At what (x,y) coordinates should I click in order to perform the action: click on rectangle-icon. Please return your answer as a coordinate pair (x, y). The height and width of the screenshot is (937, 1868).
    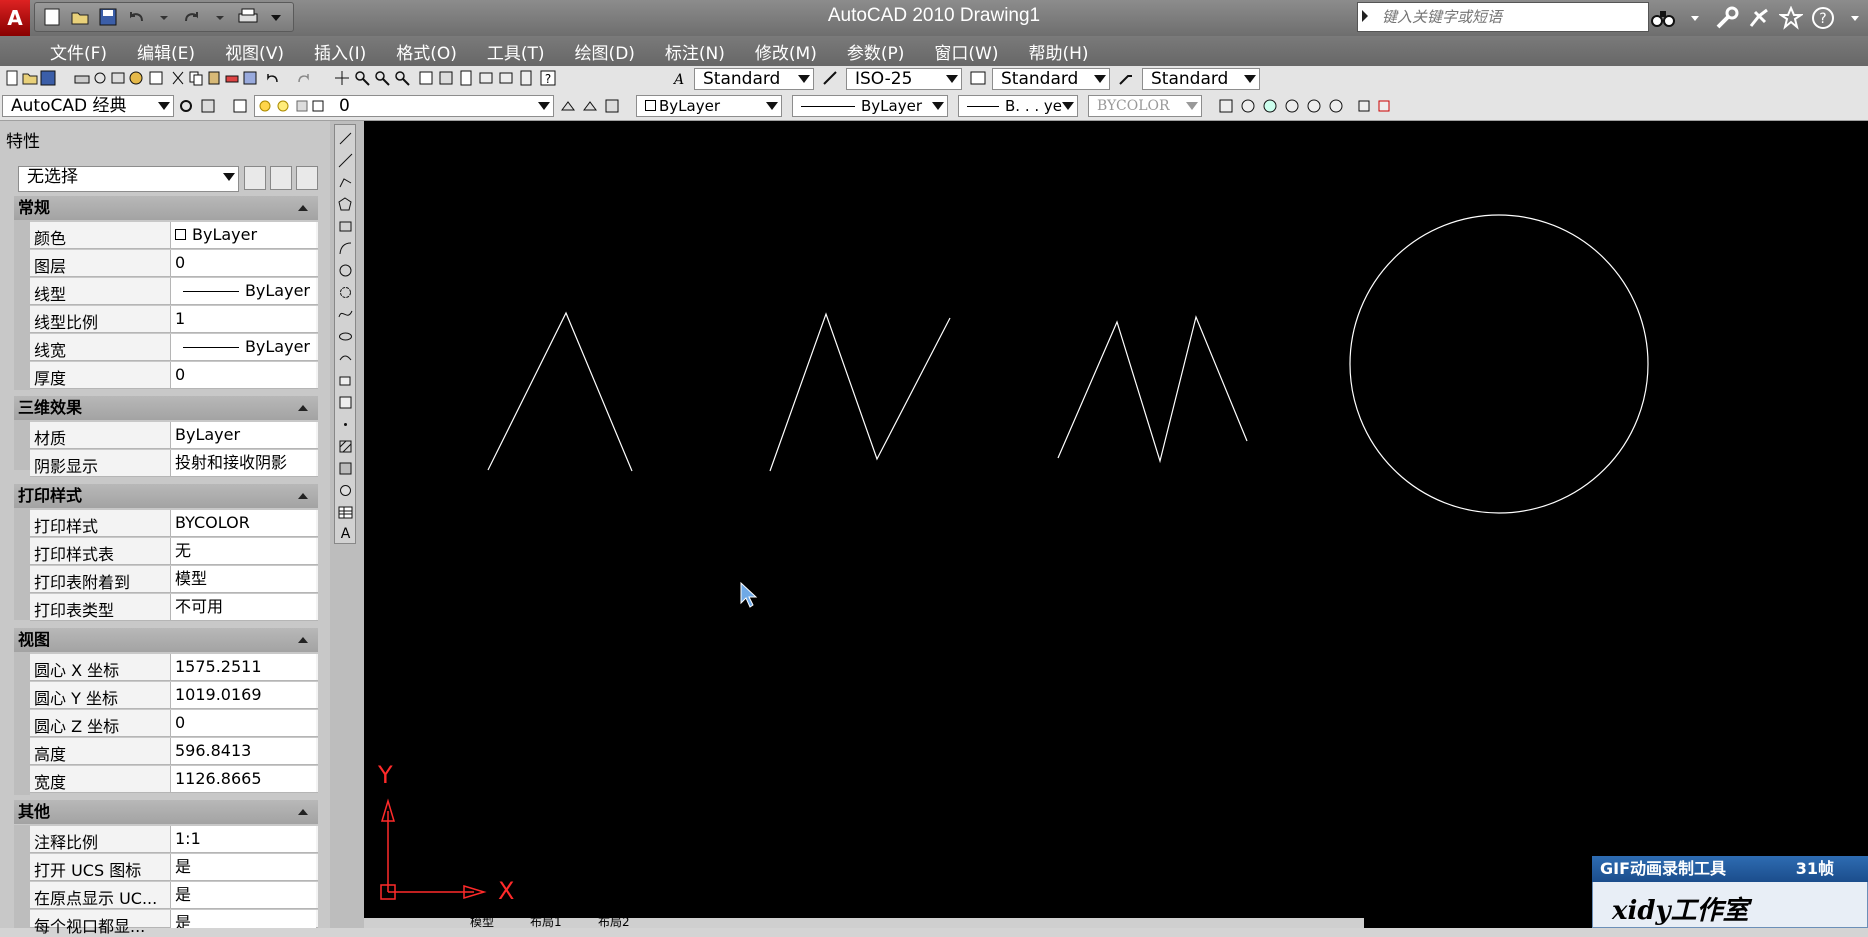
    Looking at the image, I should click on (345, 226).